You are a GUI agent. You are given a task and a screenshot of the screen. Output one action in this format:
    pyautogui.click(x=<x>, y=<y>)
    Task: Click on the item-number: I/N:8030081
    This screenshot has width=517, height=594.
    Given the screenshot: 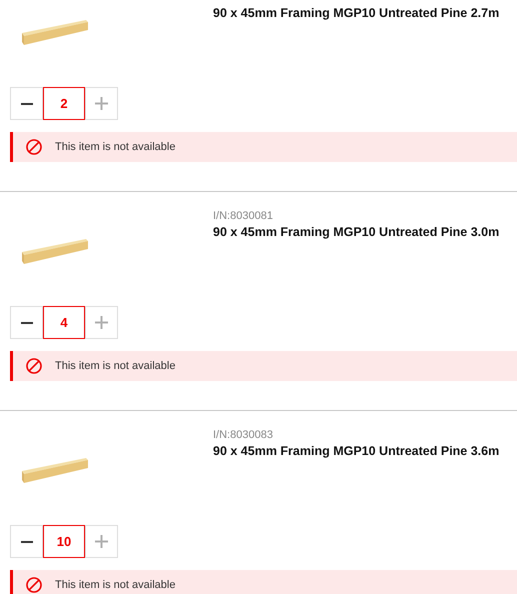 What is the action you would take?
    pyautogui.click(x=243, y=216)
    